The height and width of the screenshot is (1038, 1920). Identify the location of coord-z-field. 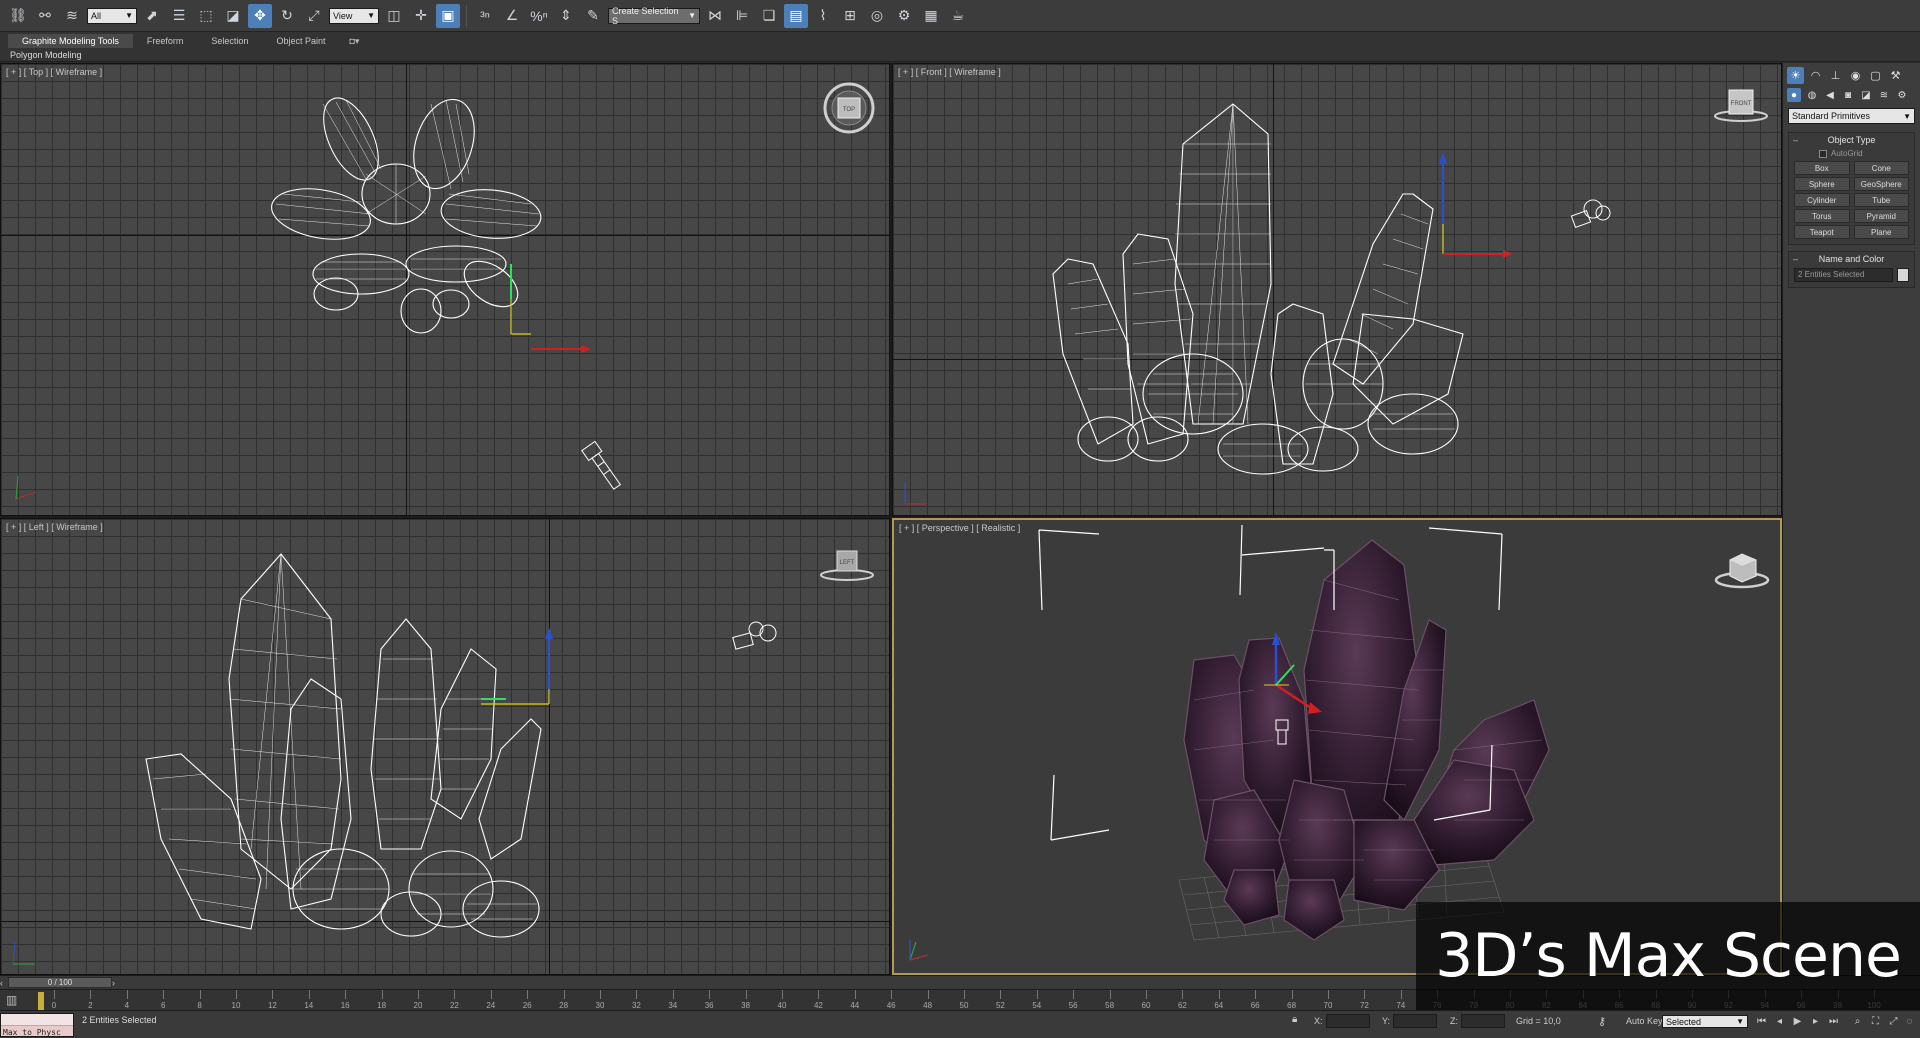
(1483, 1021).